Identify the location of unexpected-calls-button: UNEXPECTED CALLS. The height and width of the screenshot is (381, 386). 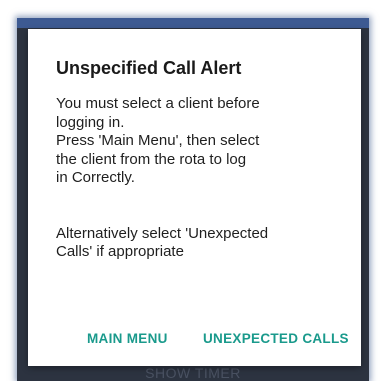
(276, 338).